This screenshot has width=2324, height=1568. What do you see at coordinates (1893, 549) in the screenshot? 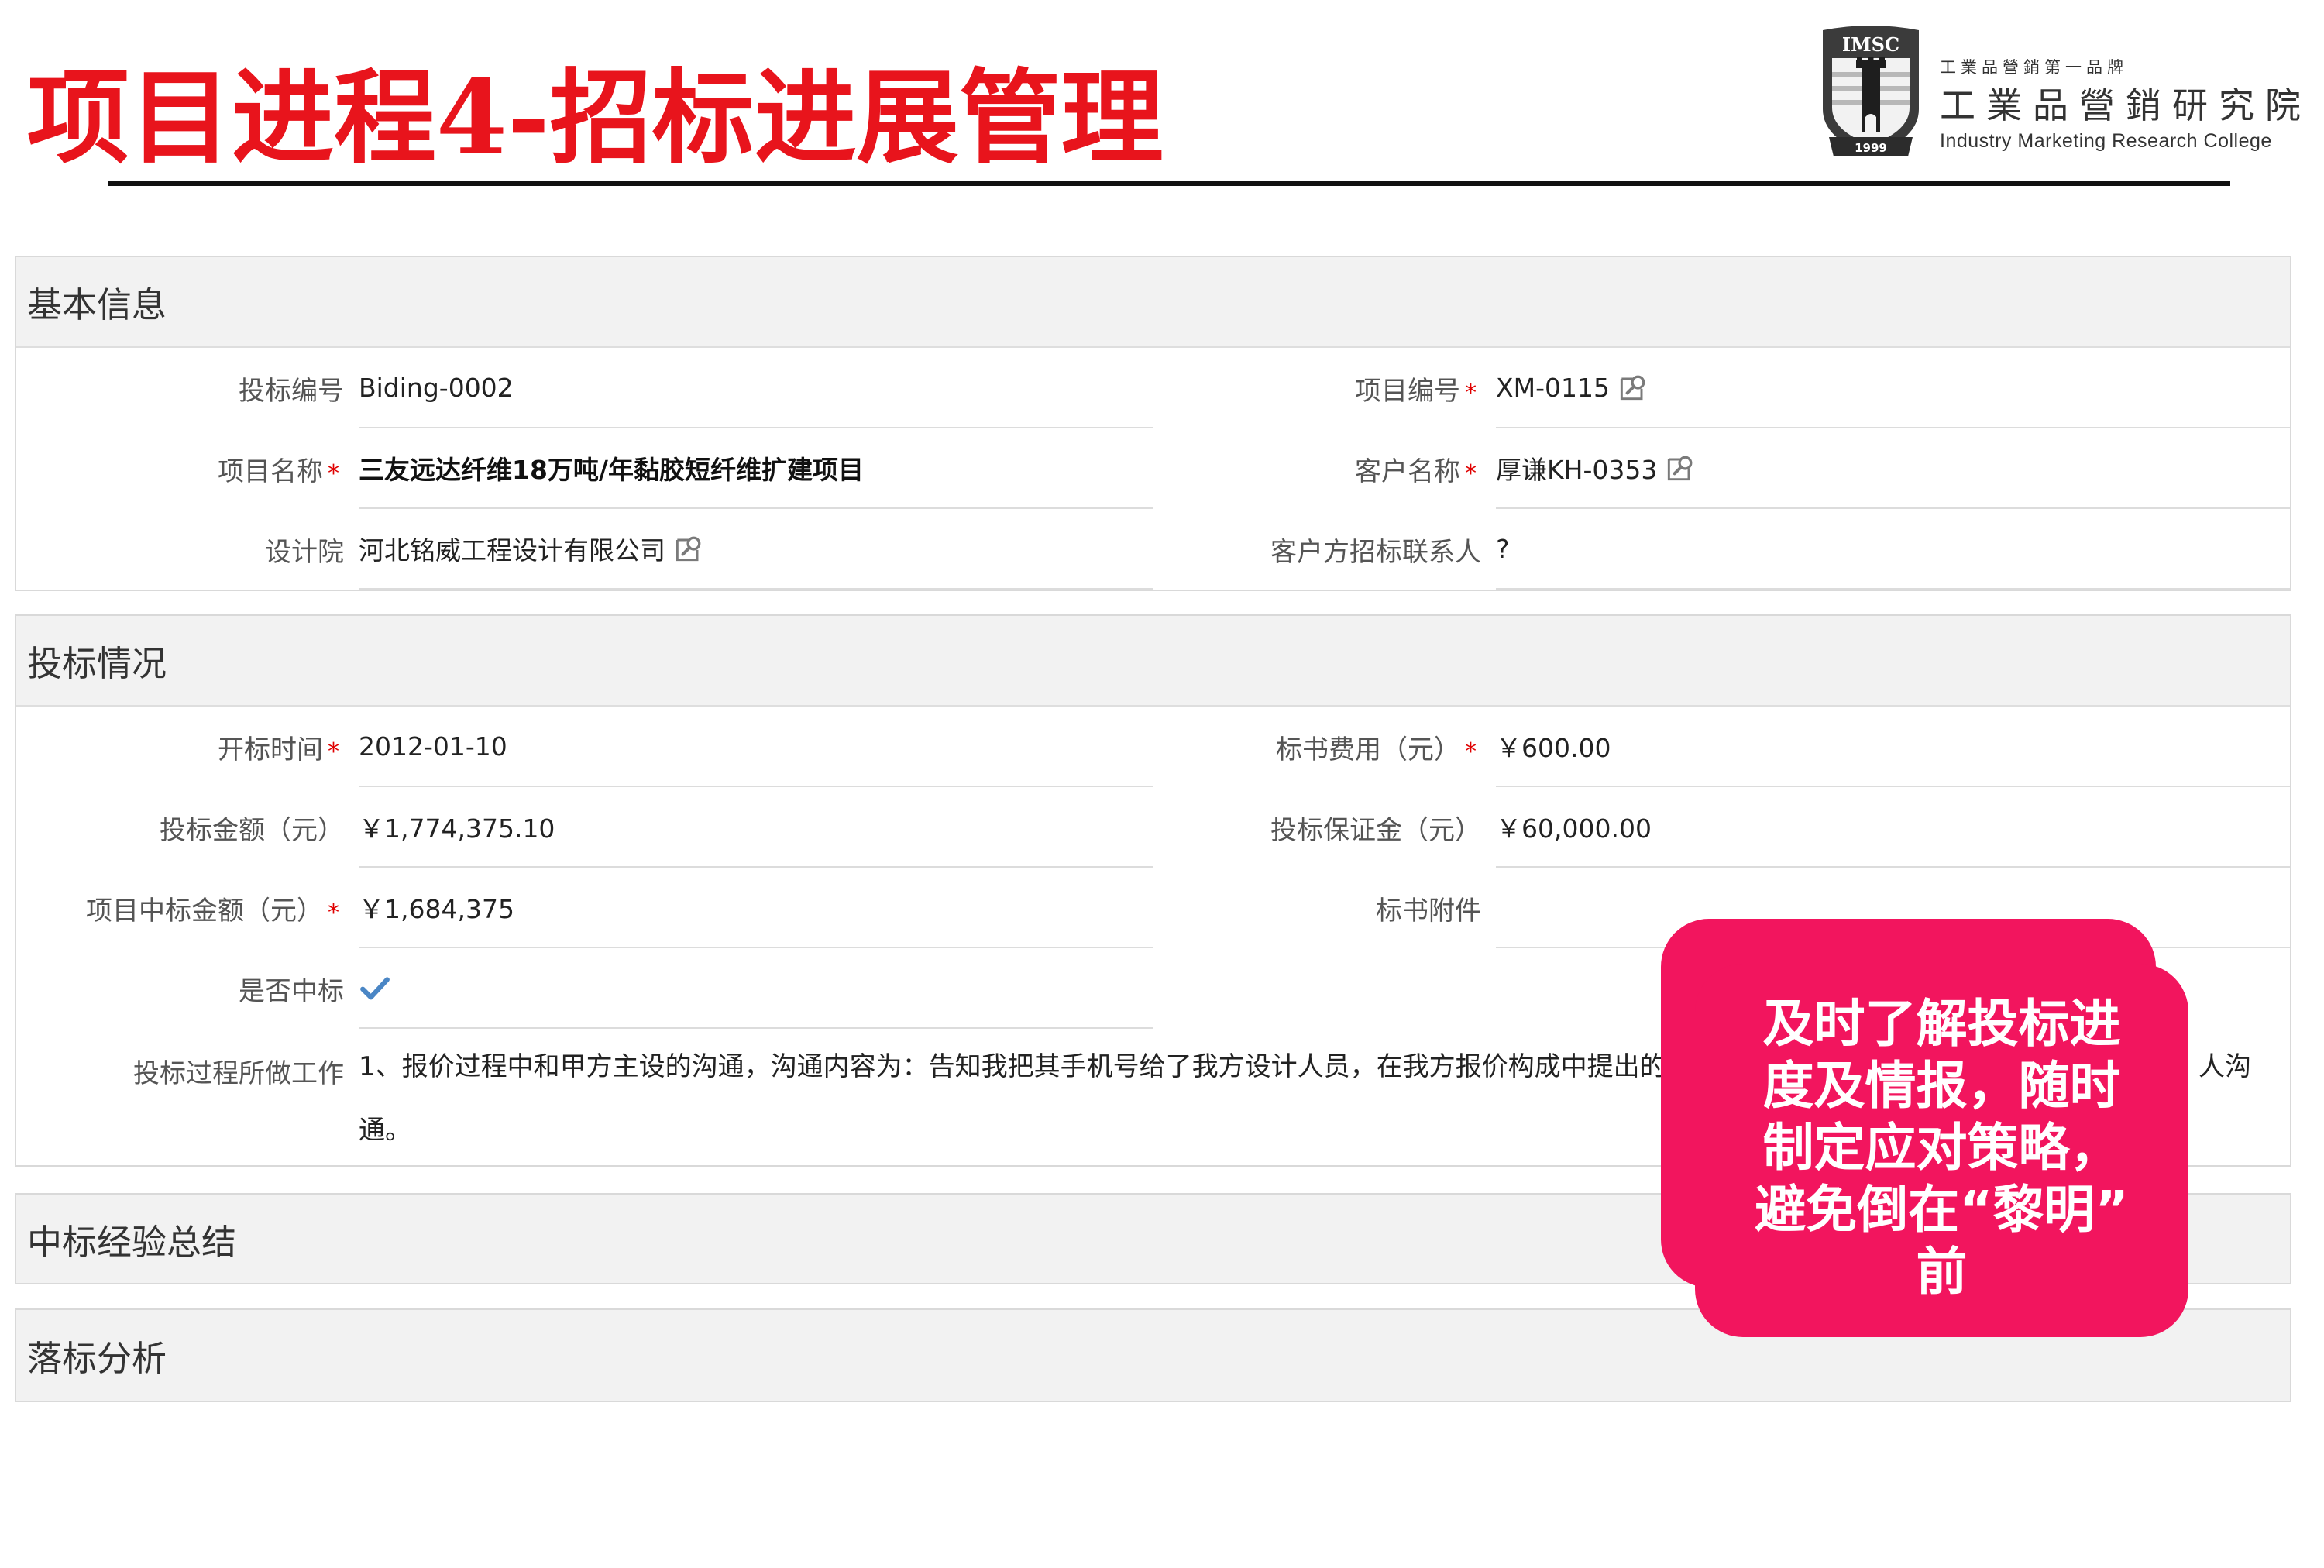
I see `field-value-customer-contact: ?` at bounding box center [1893, 549].